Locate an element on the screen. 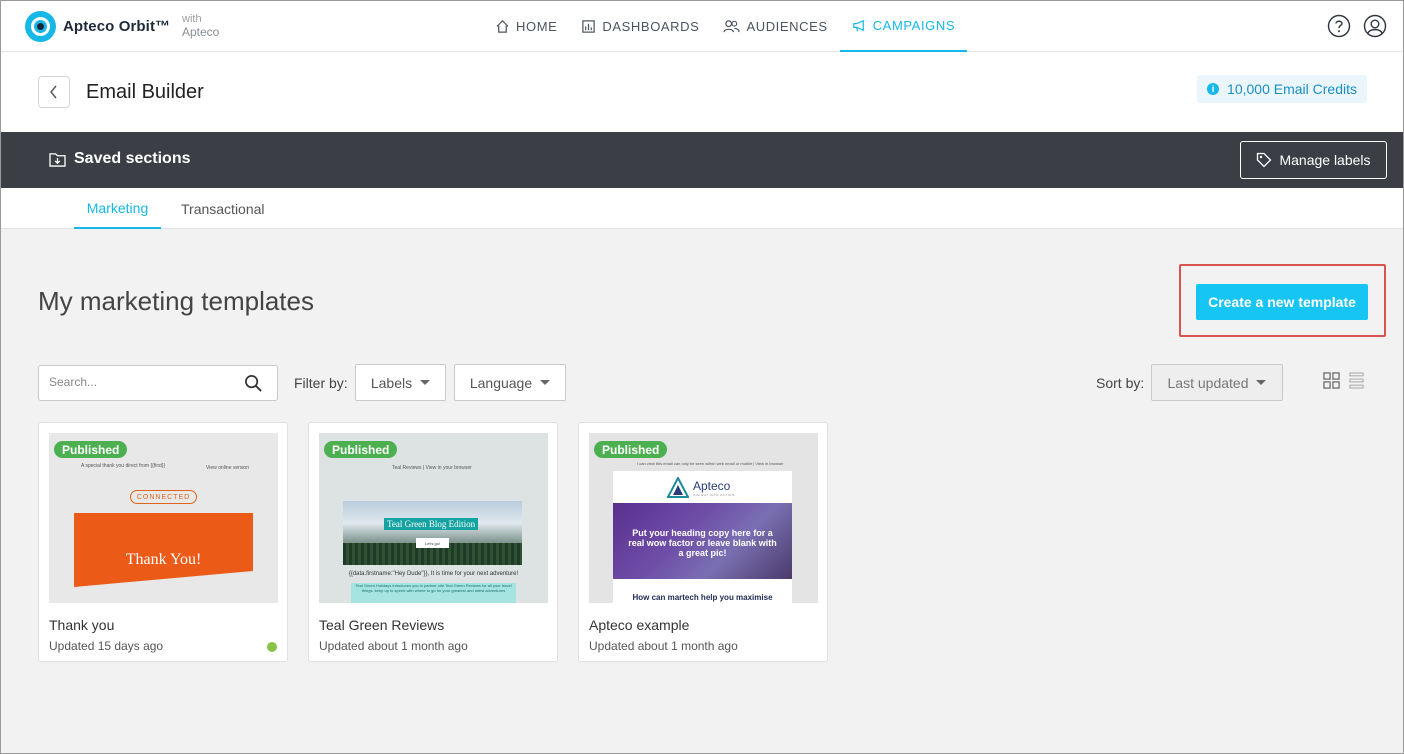 This screenshot has width=1404, height=754. search-input is located at coordinates (144, 382).